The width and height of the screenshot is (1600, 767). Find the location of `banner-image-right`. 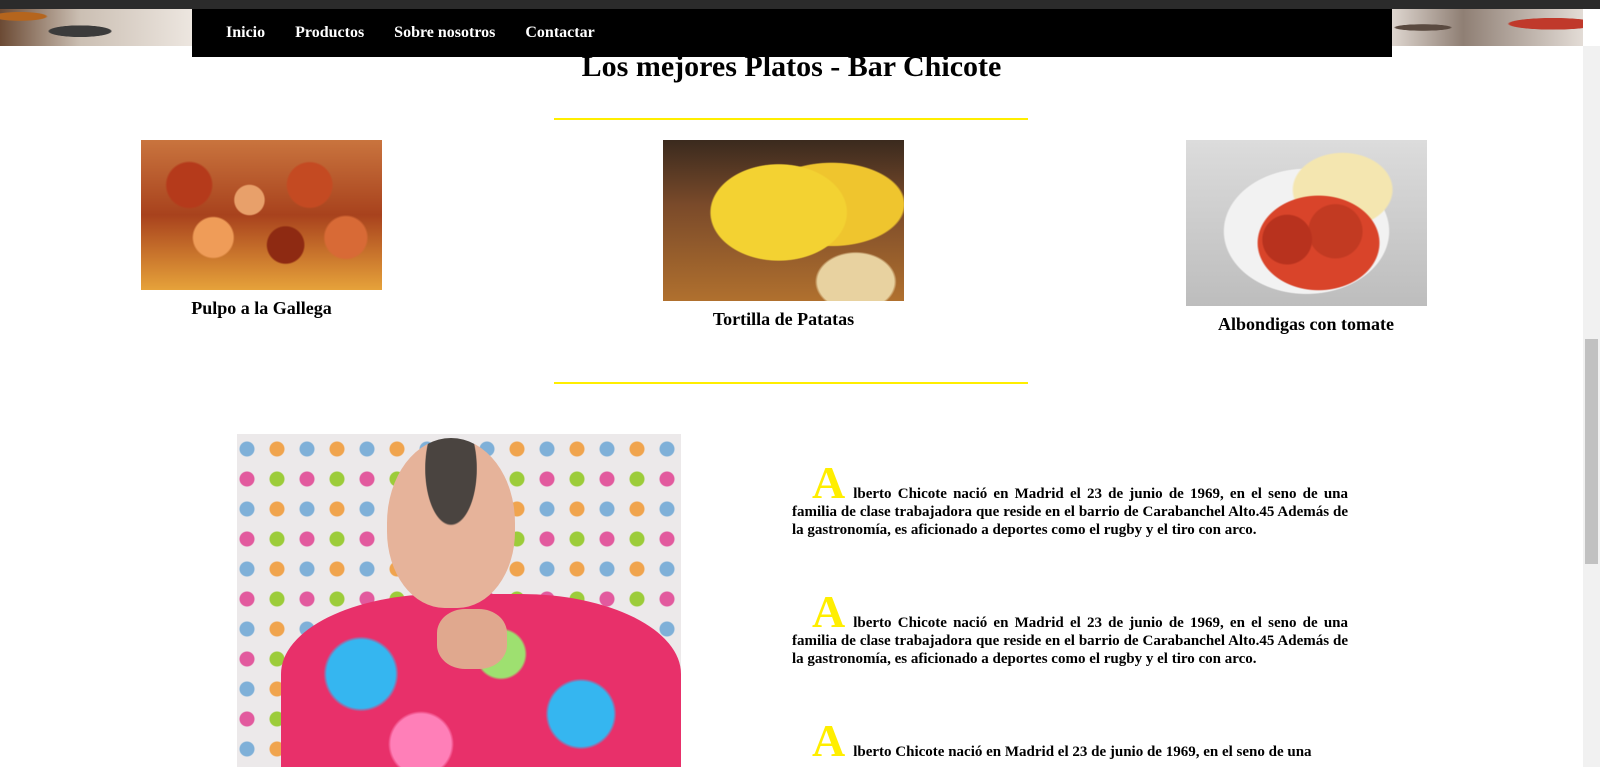

banner-image-right is located at coordinates (1483, 27).